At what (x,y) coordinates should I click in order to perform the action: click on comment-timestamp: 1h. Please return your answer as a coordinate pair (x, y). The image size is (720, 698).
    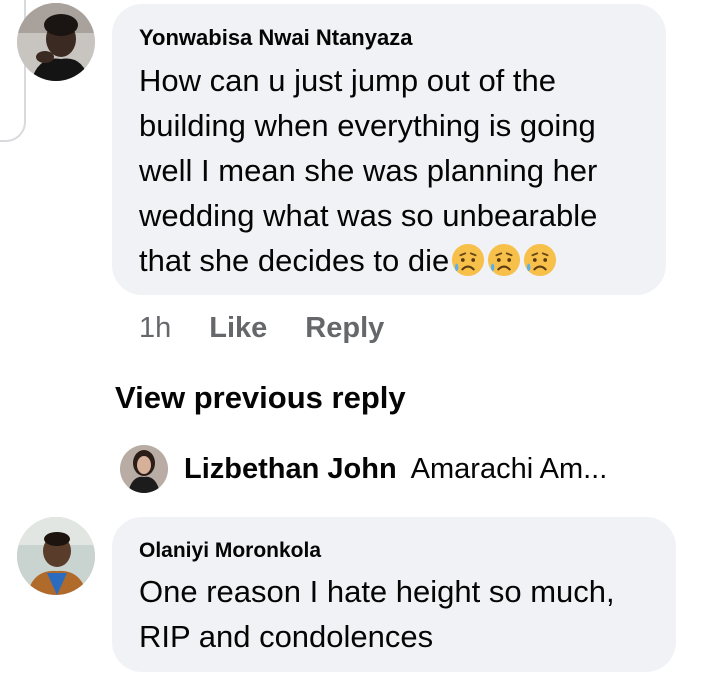
    Looking at the image, I should click on (155, 328).